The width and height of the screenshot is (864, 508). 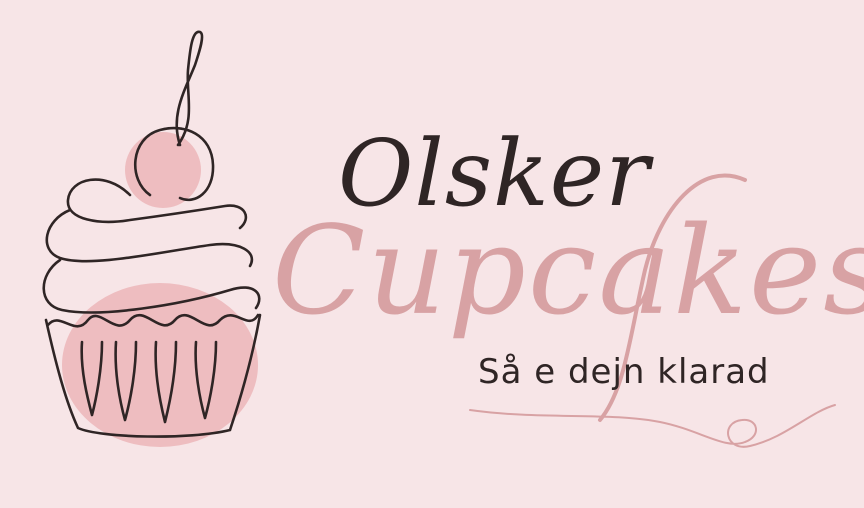 What do you see at coordinates (160, 365) in the screenshot?
I see `liner-fill` at bounding box center [160, 365].